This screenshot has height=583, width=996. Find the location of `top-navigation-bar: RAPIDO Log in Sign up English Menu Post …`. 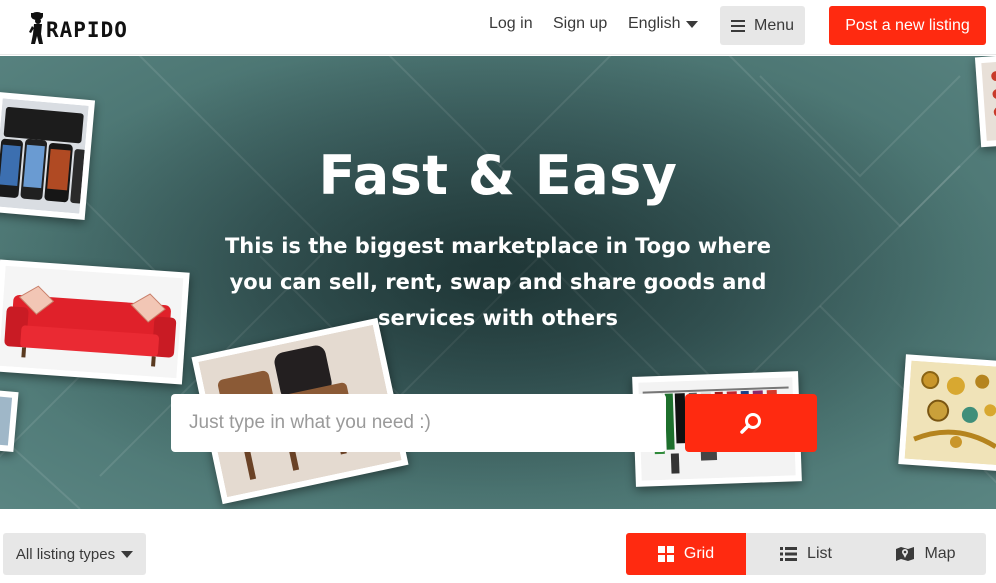

top-navigation-bar: RAPIDO Log in Sign up English Menu Post … is located at coordinates (498, 27).